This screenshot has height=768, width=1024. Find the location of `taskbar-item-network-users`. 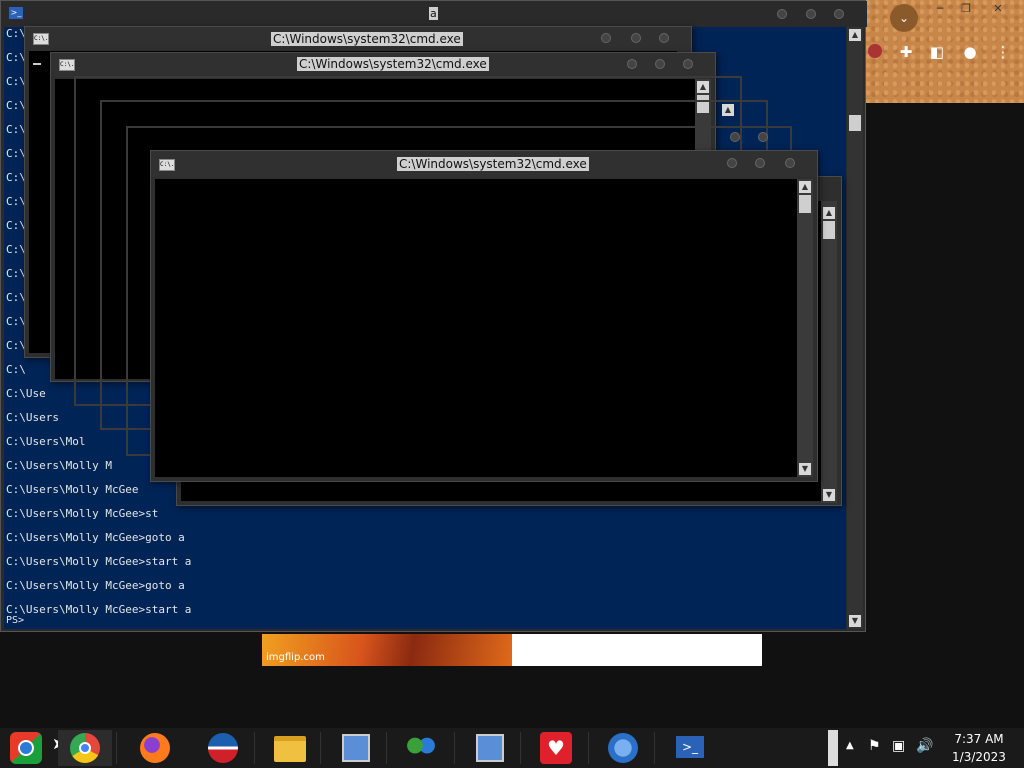

taskbar-item-network-users is located at coordinates (421, 748).